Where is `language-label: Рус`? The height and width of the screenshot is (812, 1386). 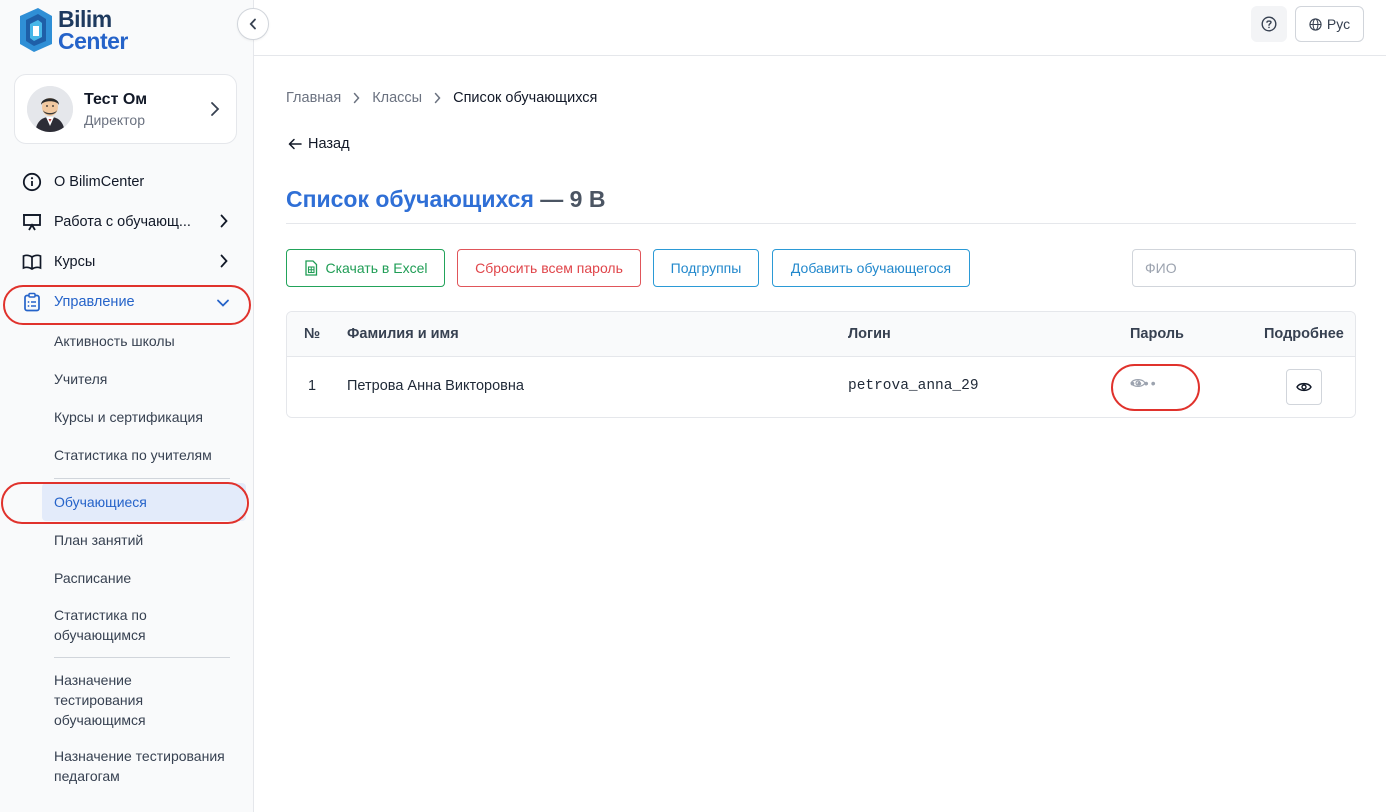 language-label: Рус is located at coordinates (1338, 24).